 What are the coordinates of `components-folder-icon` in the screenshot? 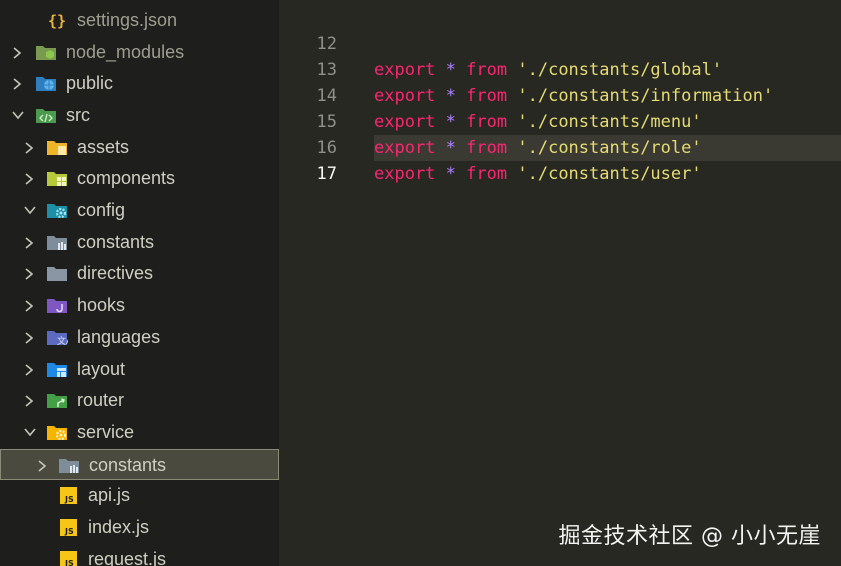 It's located at (57, 178).